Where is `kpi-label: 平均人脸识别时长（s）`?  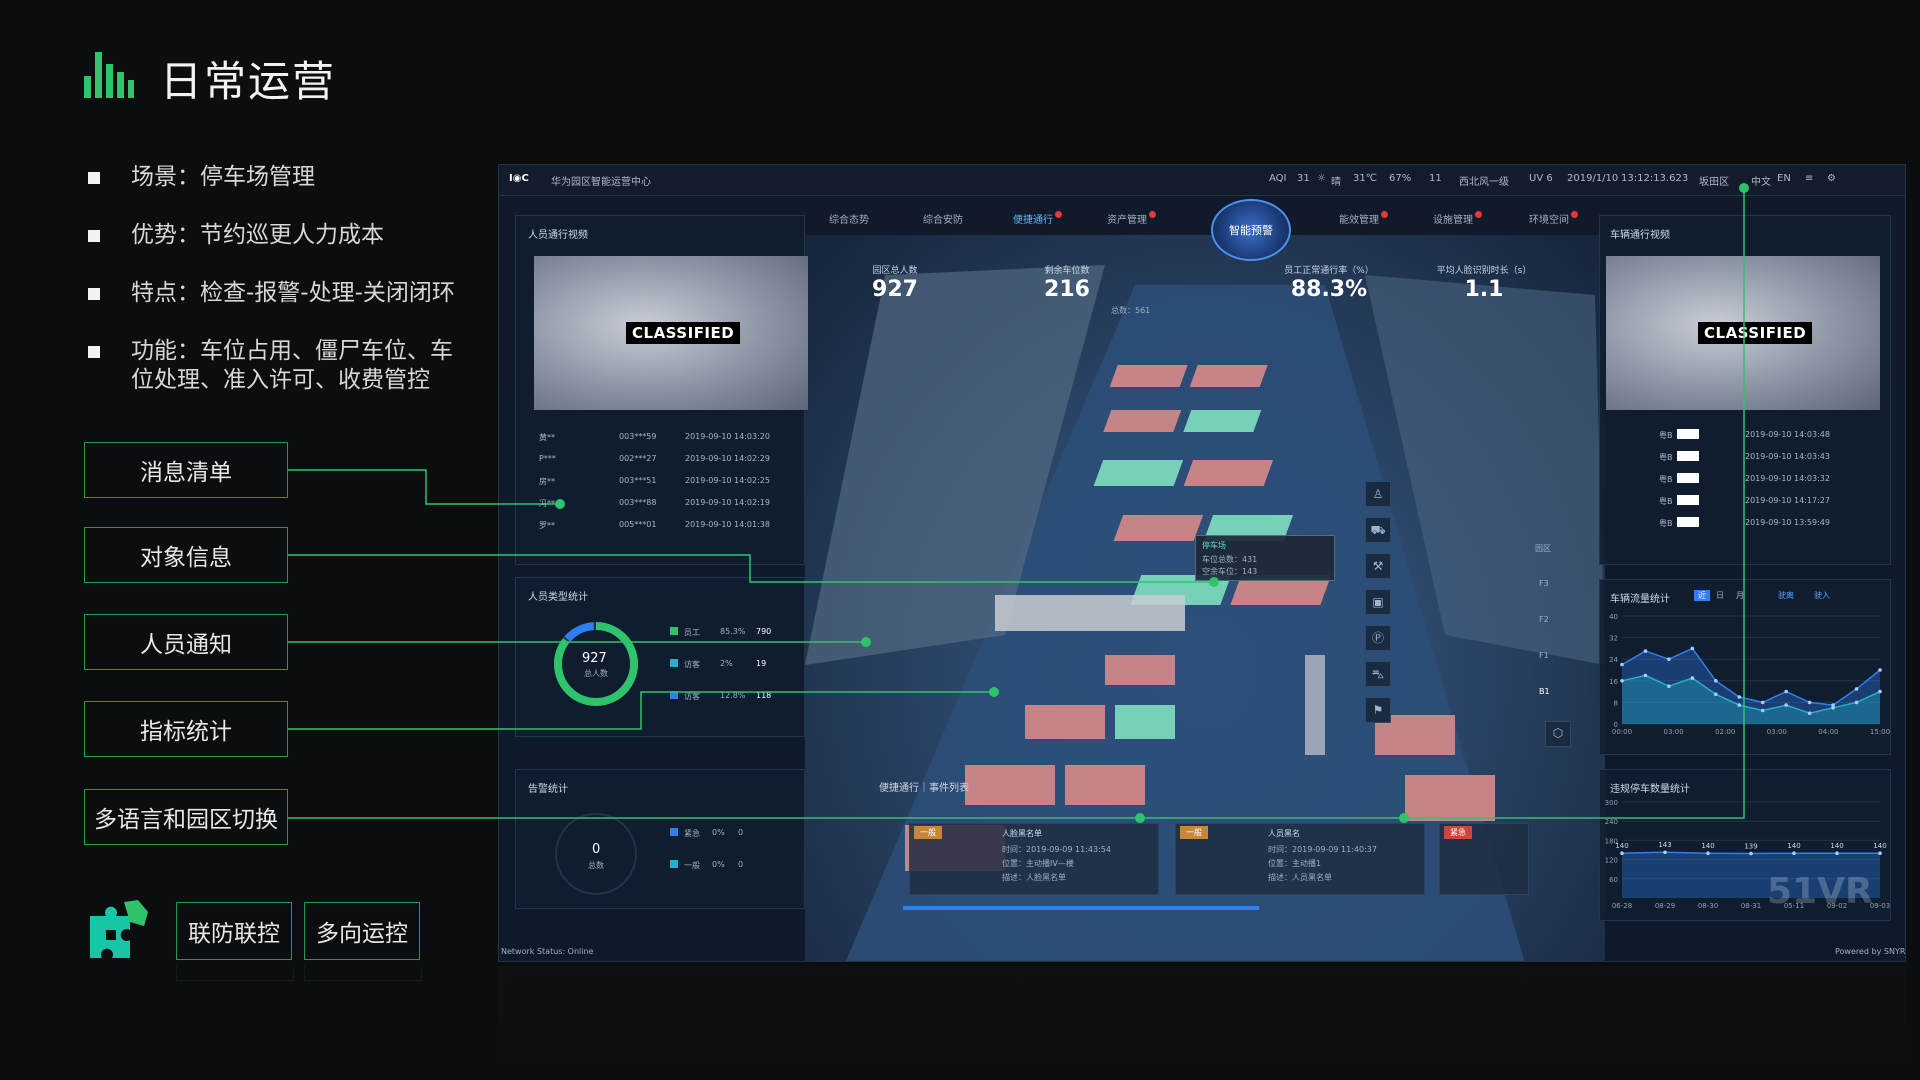
kpi-label: 平均人脸识别时长（s） is located at coordinates (1484, 271).